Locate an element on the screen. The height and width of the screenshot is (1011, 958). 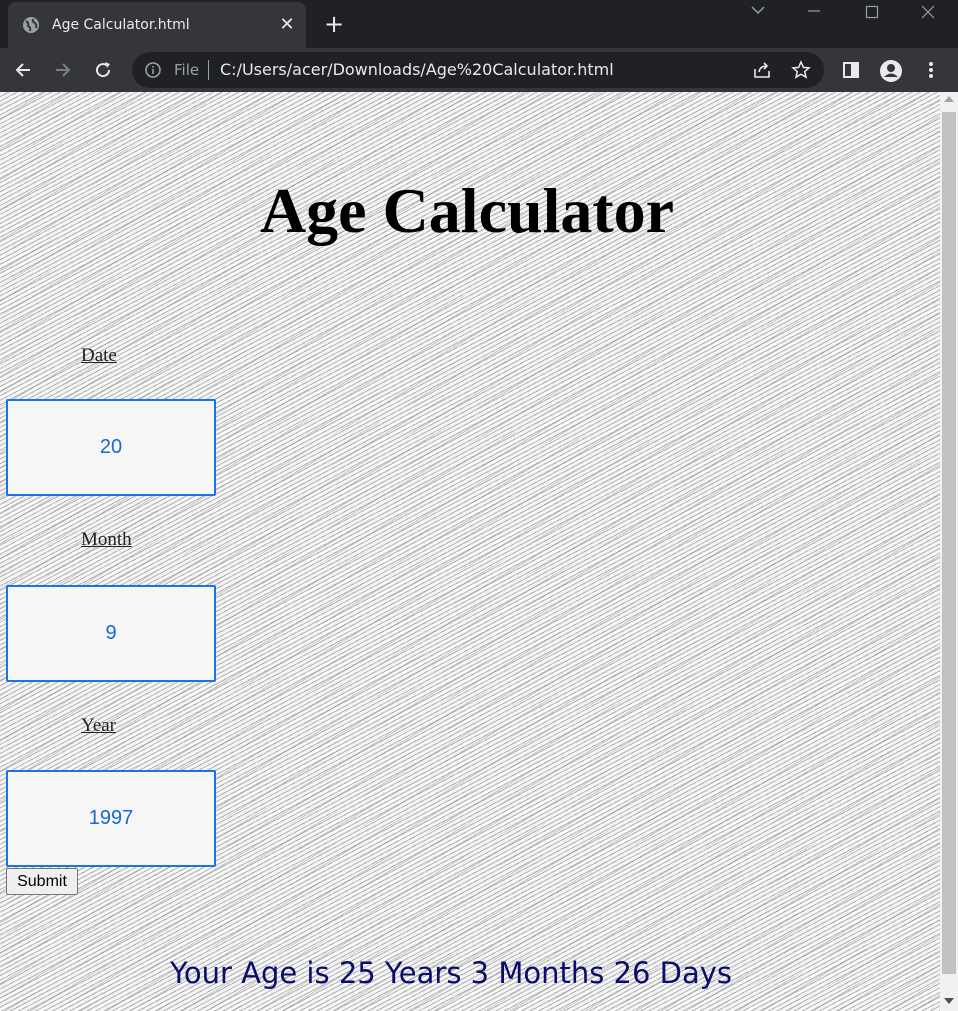
age-result: Your Age is 25 Years 3 Months 26 Days is located at coordinates (451, 973).